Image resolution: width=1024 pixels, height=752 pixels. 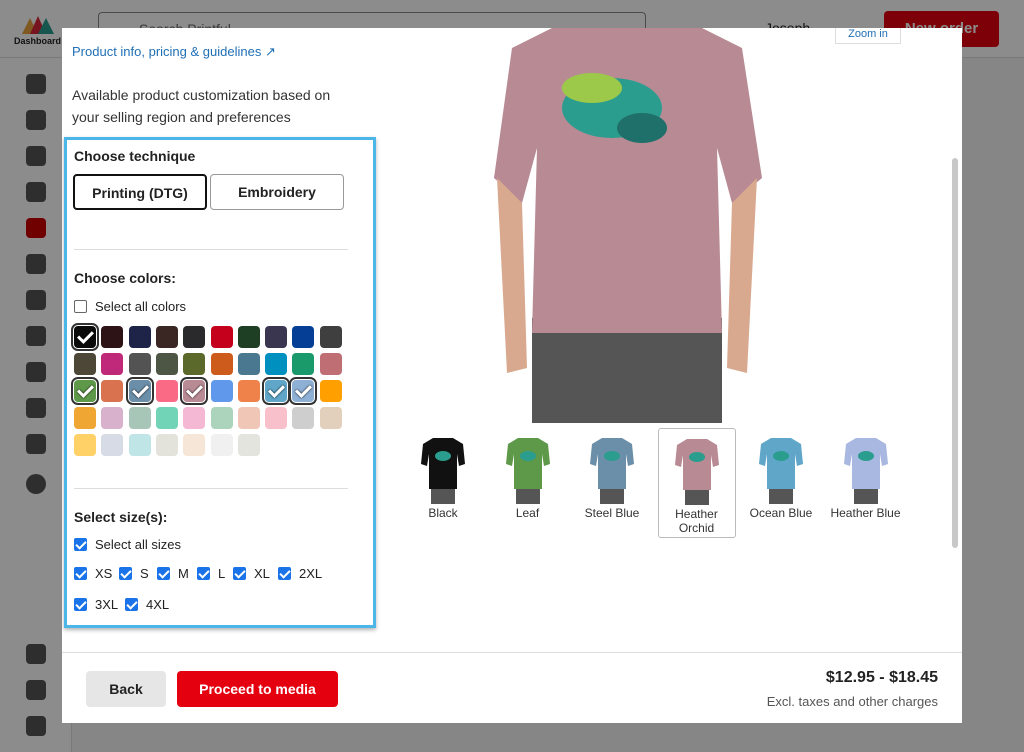 I want to click on select-all-colors-checkbox: Select all colors, so click(x=130, y=306).